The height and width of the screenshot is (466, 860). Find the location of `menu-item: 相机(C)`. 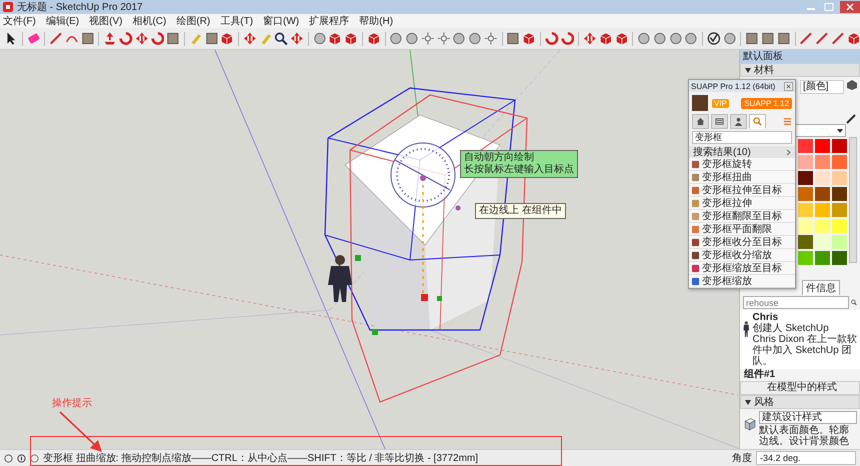

menu-item: 相机(C) is located at coordinates (149, 21).